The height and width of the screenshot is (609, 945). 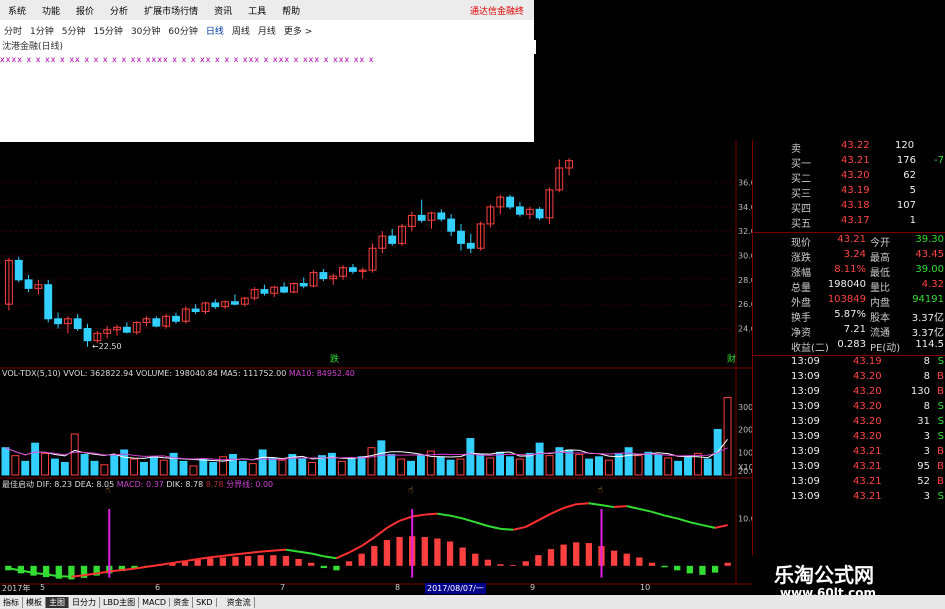 I want to click on period-tab-9: 更多 >, so click(x=298, y=30).